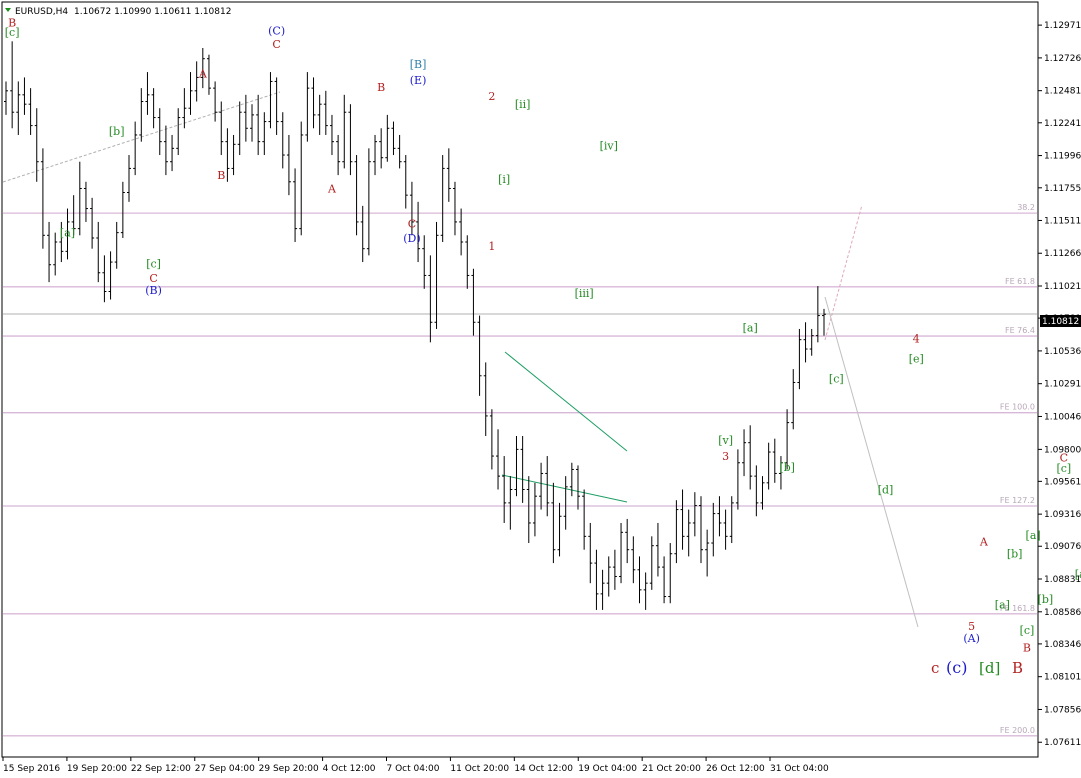 The height and width of the screenshot is (778, 1081). I want to click on time-tick-label: 27 Sep 04:00, so click(225, 769).